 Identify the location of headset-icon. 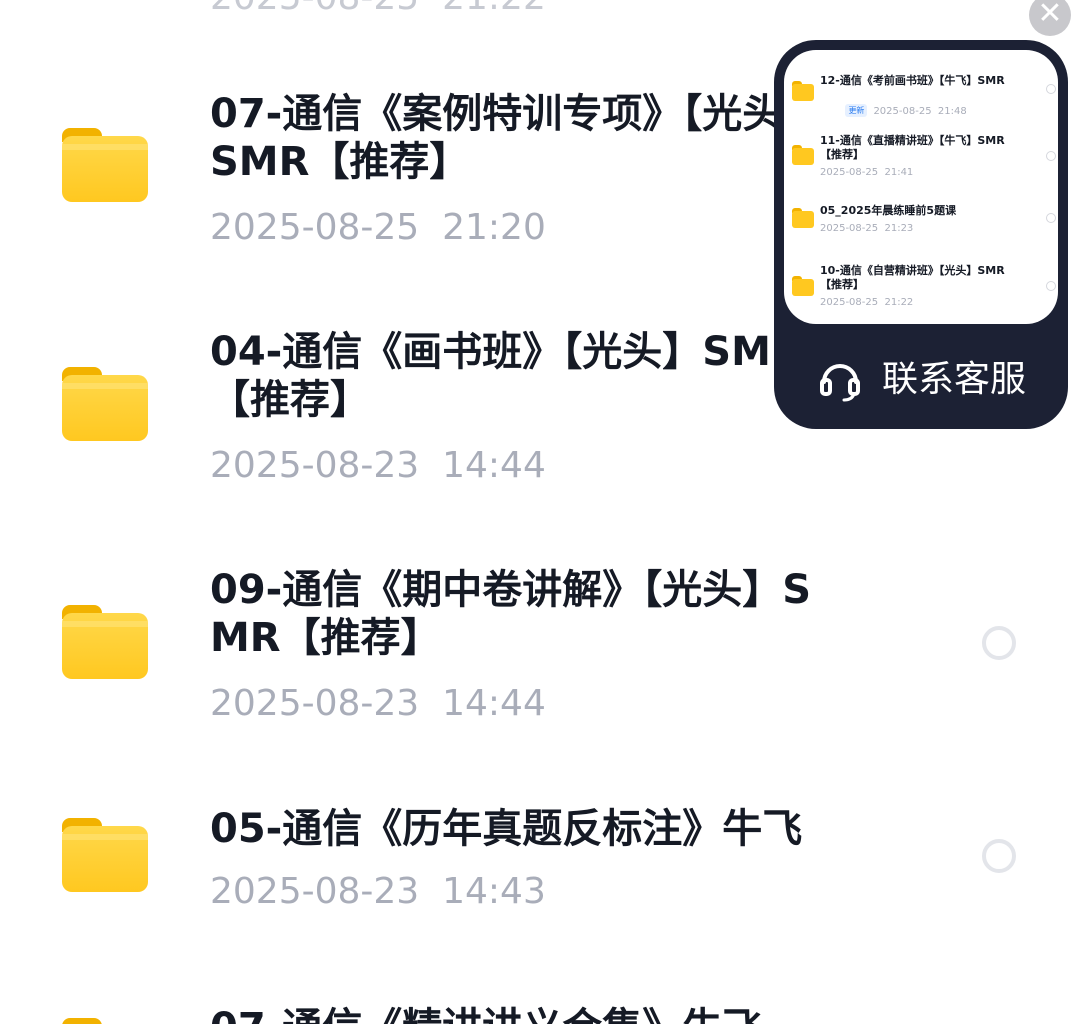
(840, 383).